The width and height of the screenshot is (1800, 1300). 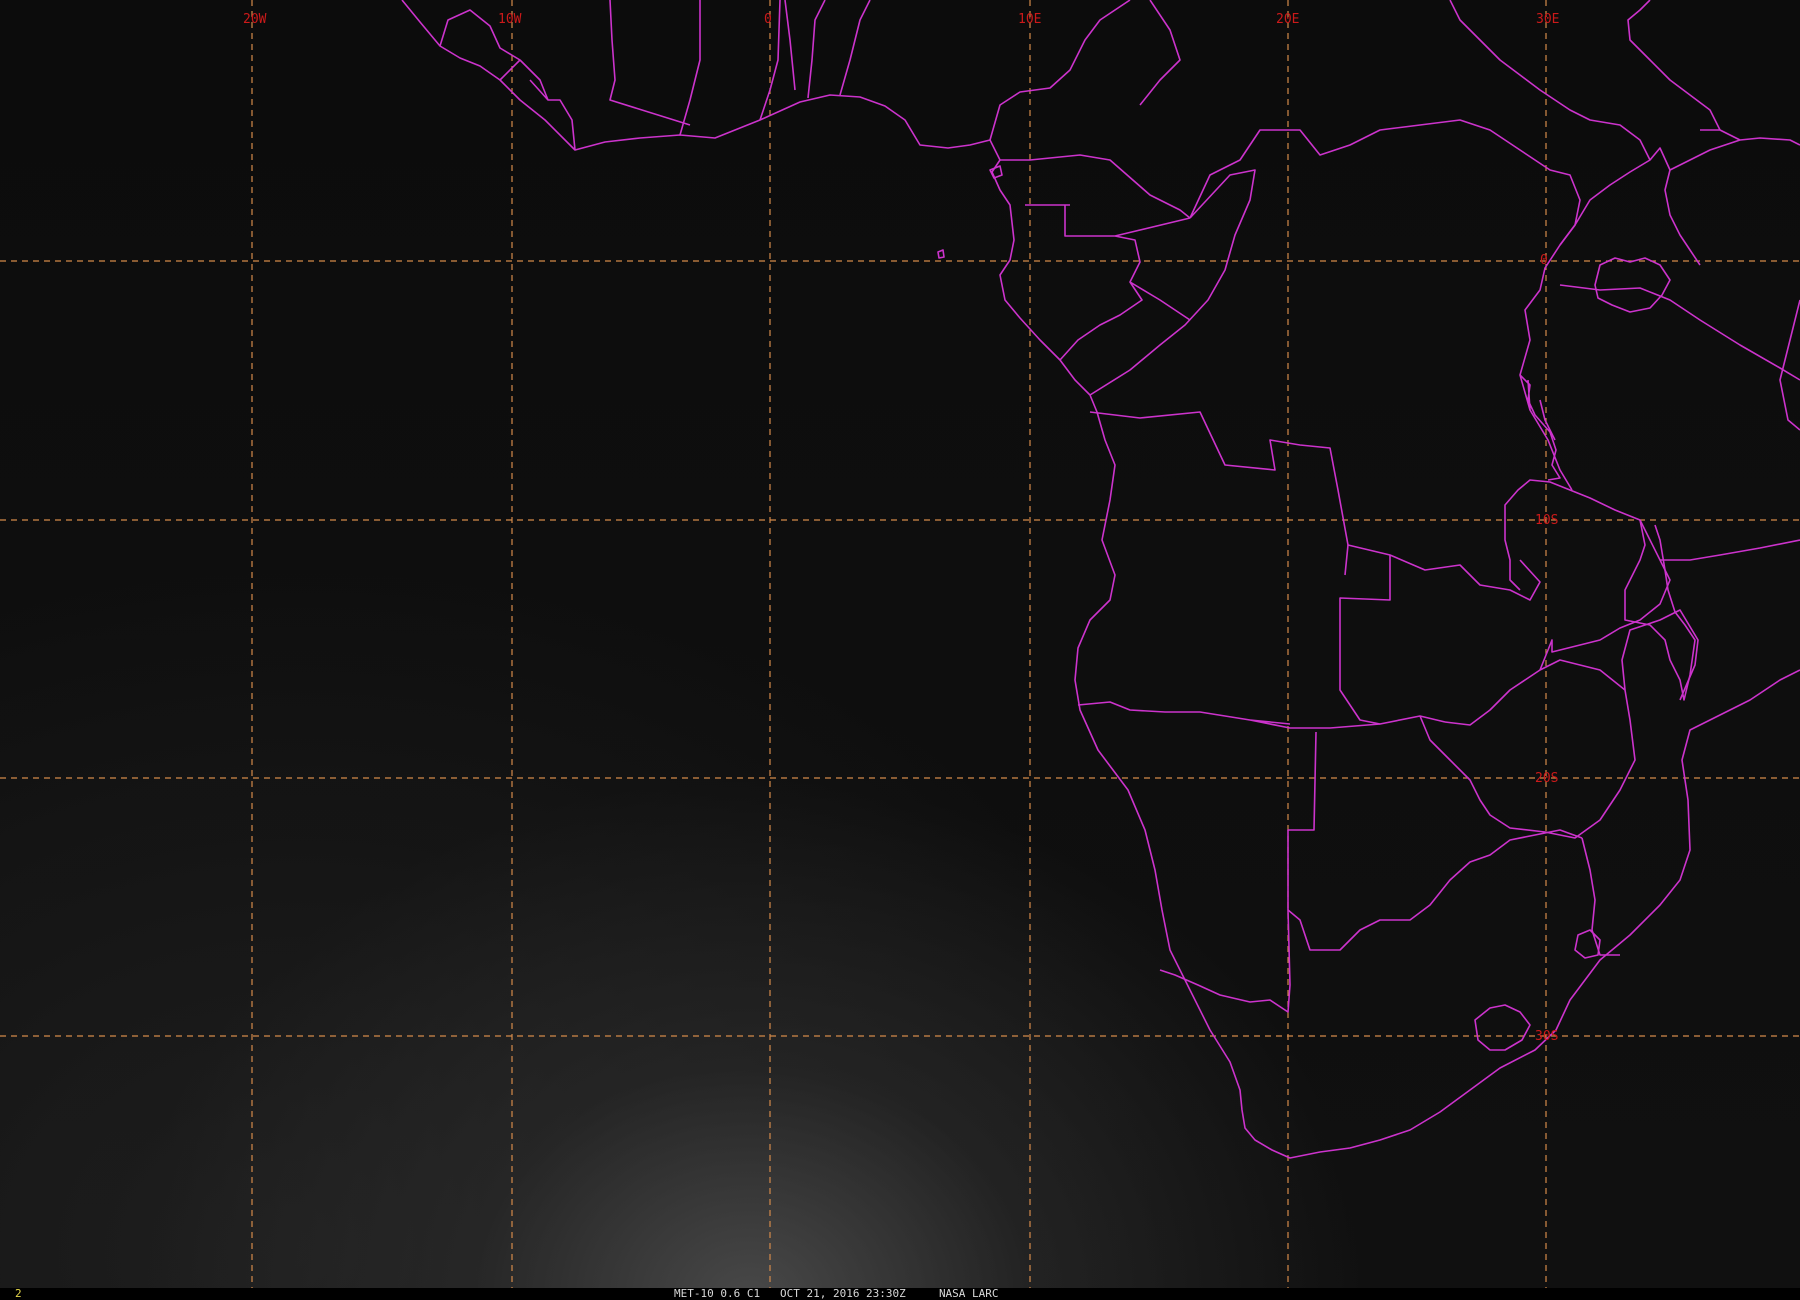 I want to click on border-tanzania-zambia, so click(x=1587, y=575).